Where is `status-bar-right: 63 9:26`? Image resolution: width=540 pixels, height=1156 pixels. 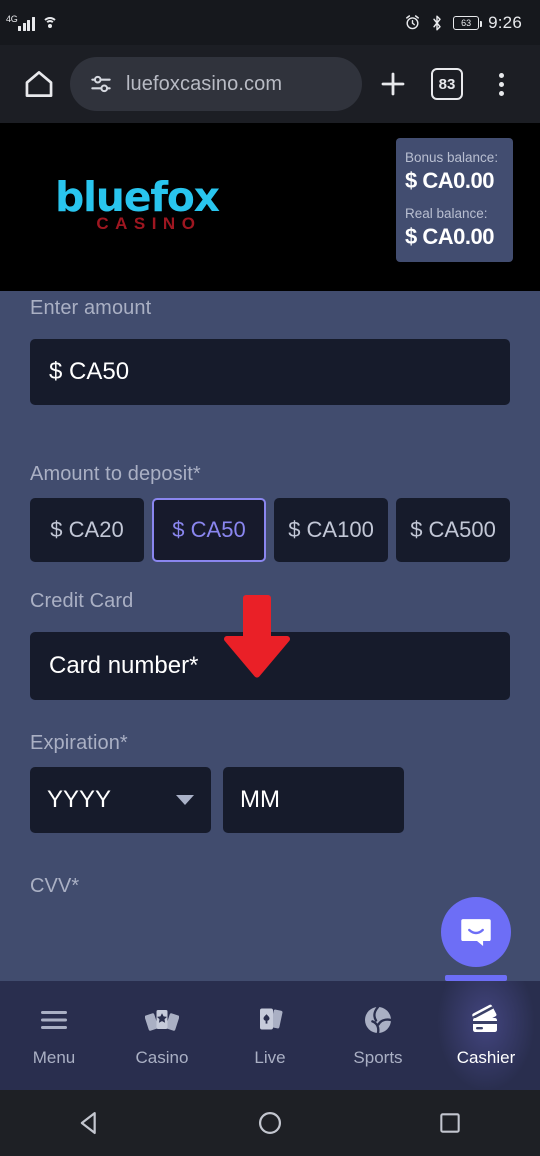
status-bar-right: 63 9:26 is located at coordinates (463, 23).